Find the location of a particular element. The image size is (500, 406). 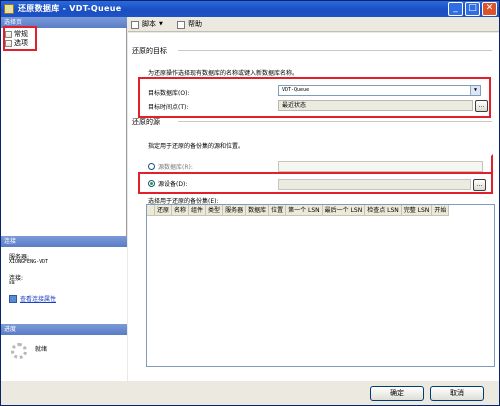

grid-column-header: 还原 is located at coordinates (164, 210).